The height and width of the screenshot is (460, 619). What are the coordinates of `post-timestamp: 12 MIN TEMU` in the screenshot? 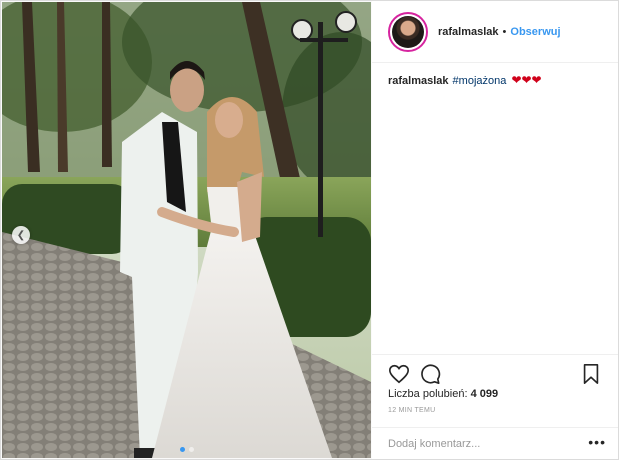 It's located at (412, 410).